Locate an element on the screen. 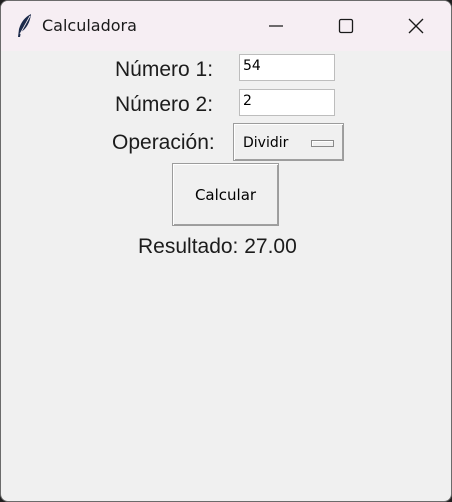 The image size is (452, 502). close-icon is located at coordinates (416, 26).